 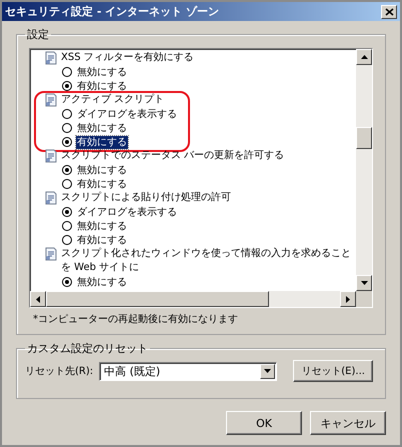 I want to click on setting-label: スクリプトでのステータス バーの更新を許可する, so click(x=172, y=156).